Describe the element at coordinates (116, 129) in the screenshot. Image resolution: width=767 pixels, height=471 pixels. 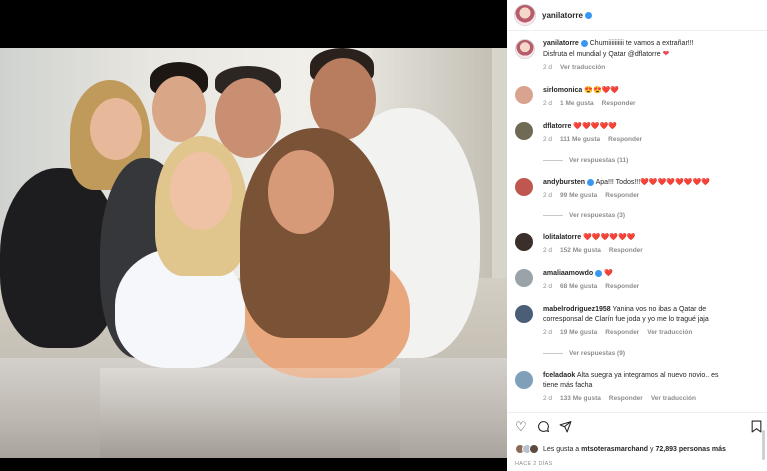
I see `photo-person-1-face` at that location.